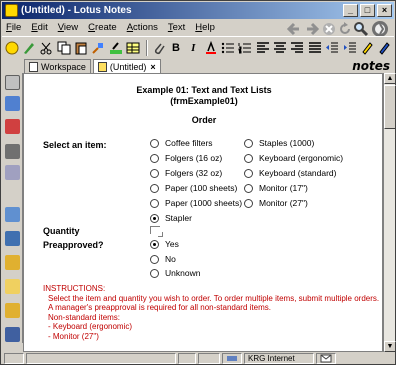 This screenshot has width=396, height=365. Describe the element at coordinates (326, 358) in the screenshot. I see `status-mail-cell` at that location.